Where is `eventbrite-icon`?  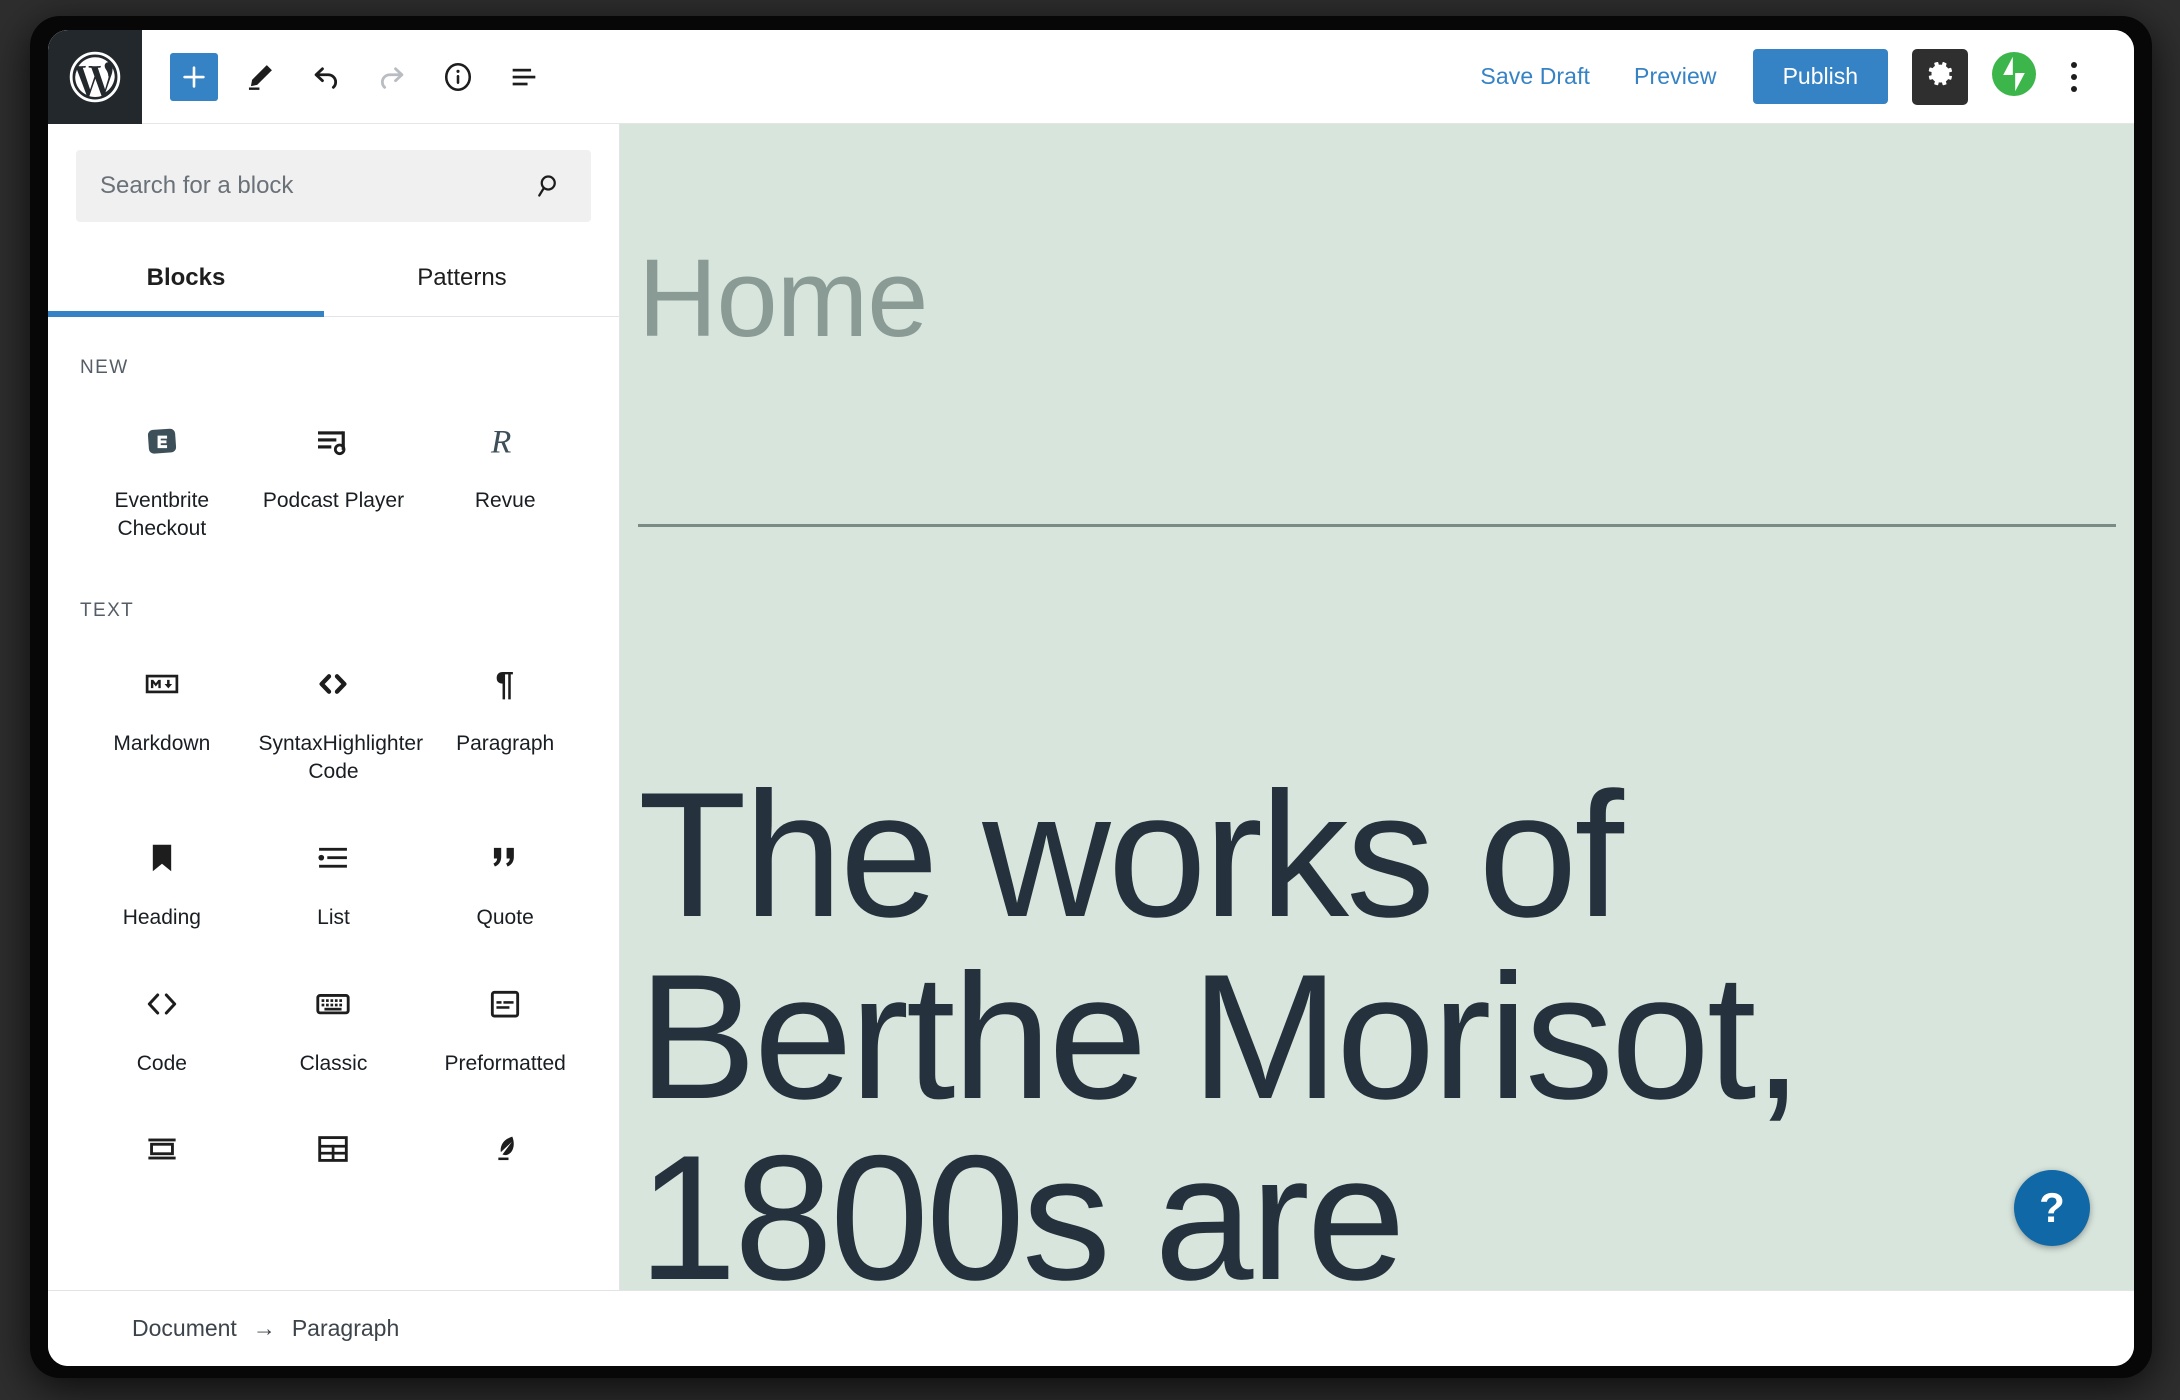
eventbrite-icon is located at coordinates (162, 441).